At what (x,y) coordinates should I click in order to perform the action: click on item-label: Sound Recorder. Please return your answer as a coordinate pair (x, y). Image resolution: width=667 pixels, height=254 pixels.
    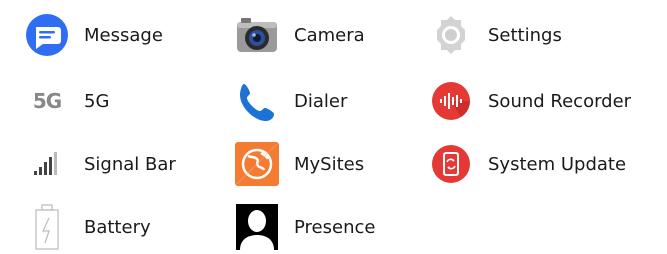
    Looking at the image, I should click on (560, 101).